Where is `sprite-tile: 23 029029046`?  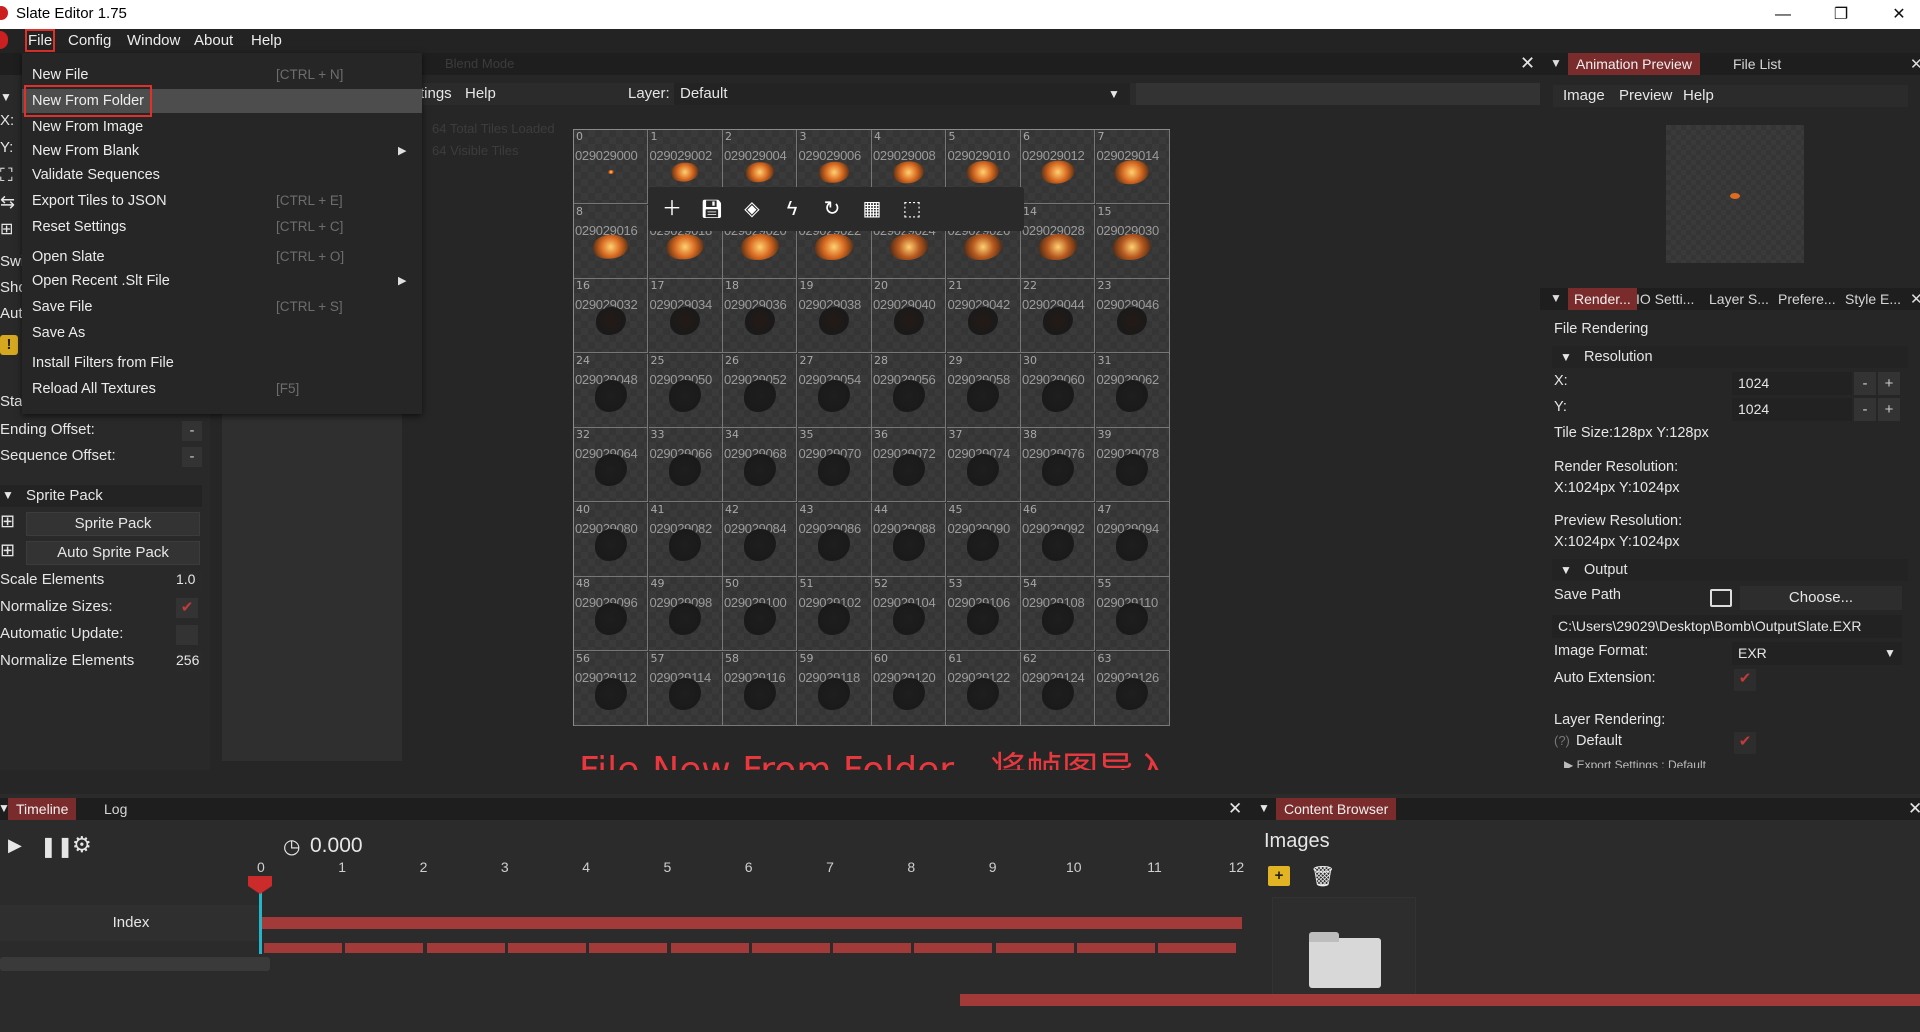
sprite-tile: 23 029029046 is located at coordinates (1132, 316).